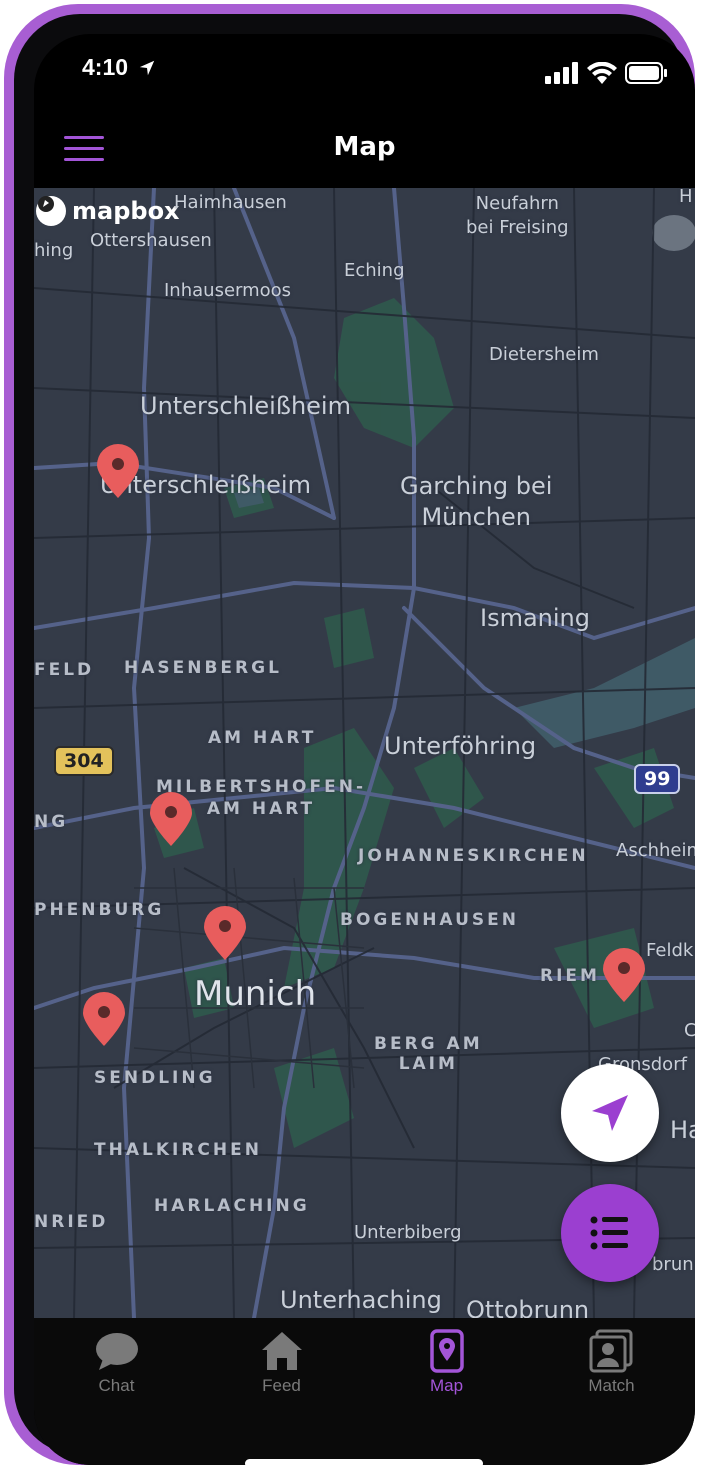 Image resolution: width=707 pixels, height=1473 pixels. I want to click on map-label-sendling: SENDLING, so click(155, 1078).